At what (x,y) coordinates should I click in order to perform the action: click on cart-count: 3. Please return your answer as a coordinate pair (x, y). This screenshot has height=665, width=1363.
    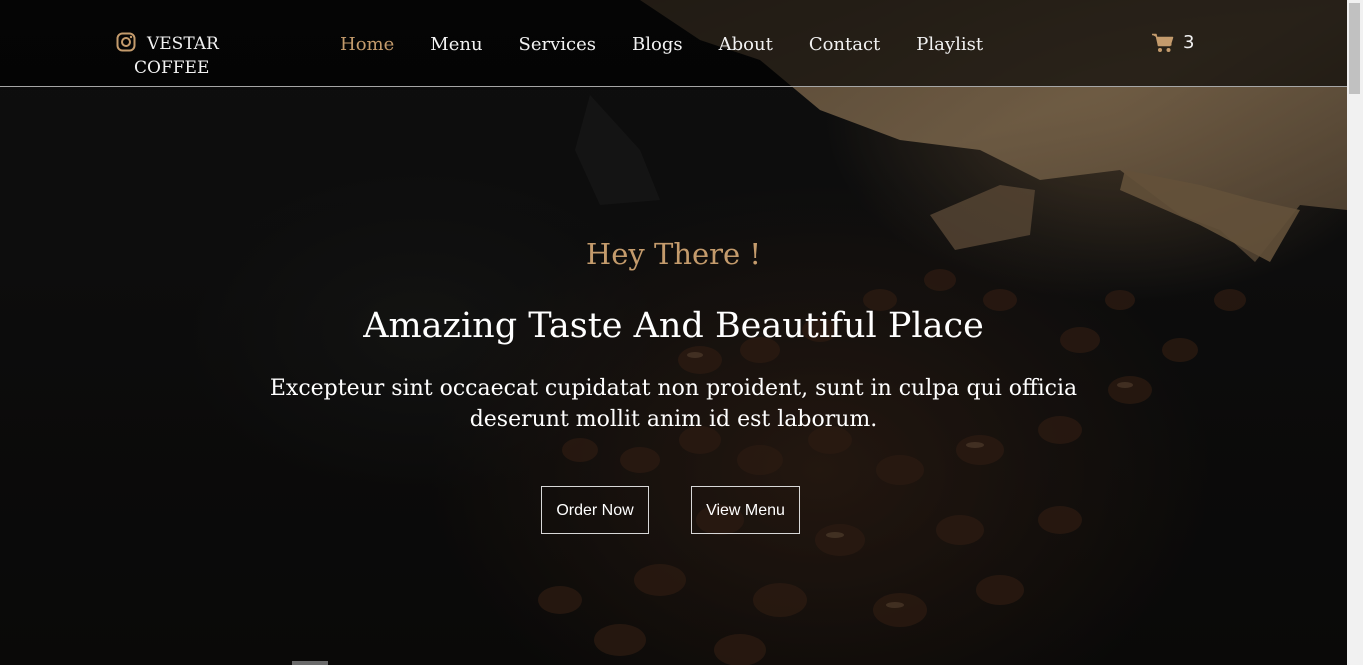
    Looking at the image, I should click on (1189, 42).